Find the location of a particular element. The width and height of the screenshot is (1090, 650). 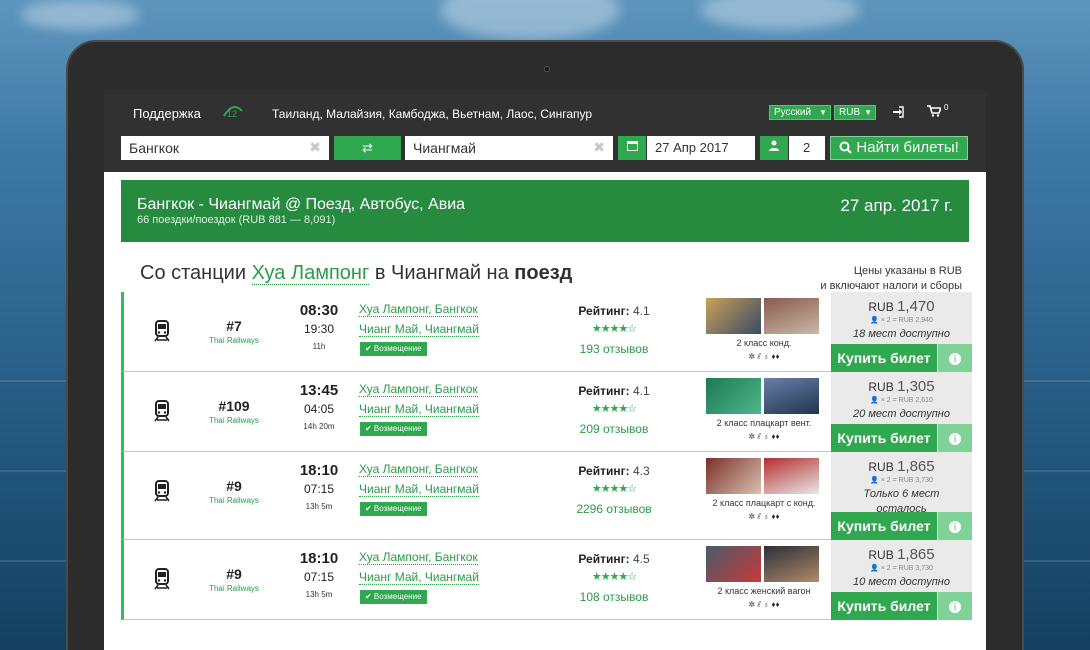

availability: 20 мест доступно is located at coordinates (901, 414).